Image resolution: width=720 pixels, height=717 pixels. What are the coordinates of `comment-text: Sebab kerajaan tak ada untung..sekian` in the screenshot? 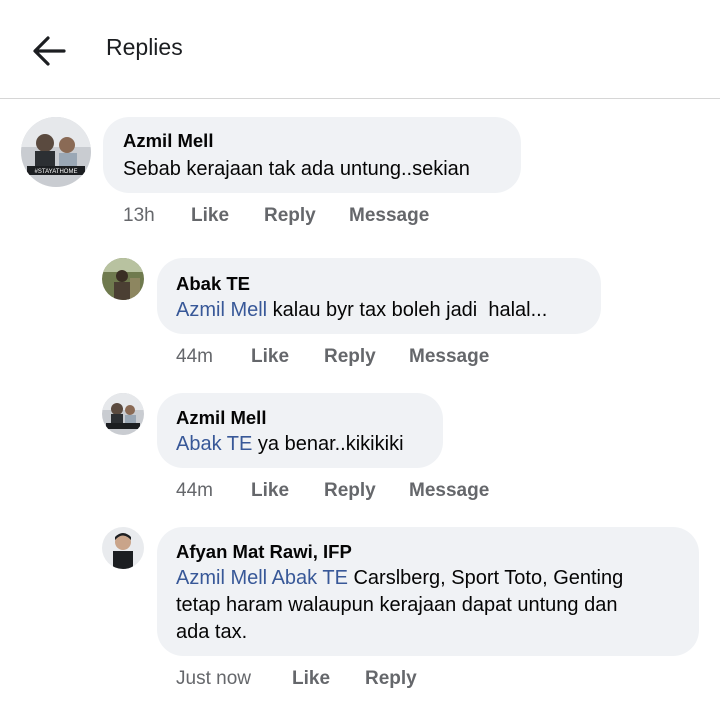 It's located at (296, 169).